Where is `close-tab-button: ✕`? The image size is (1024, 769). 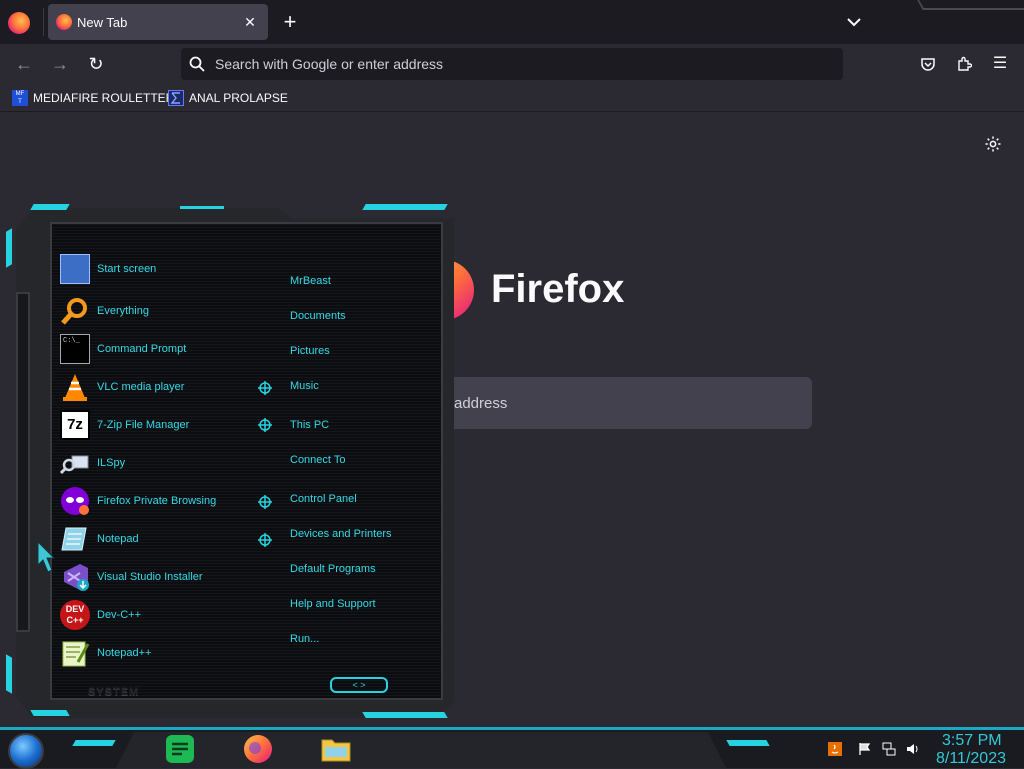 close-tab-button: ✕ is located at coordinates (250, 22).